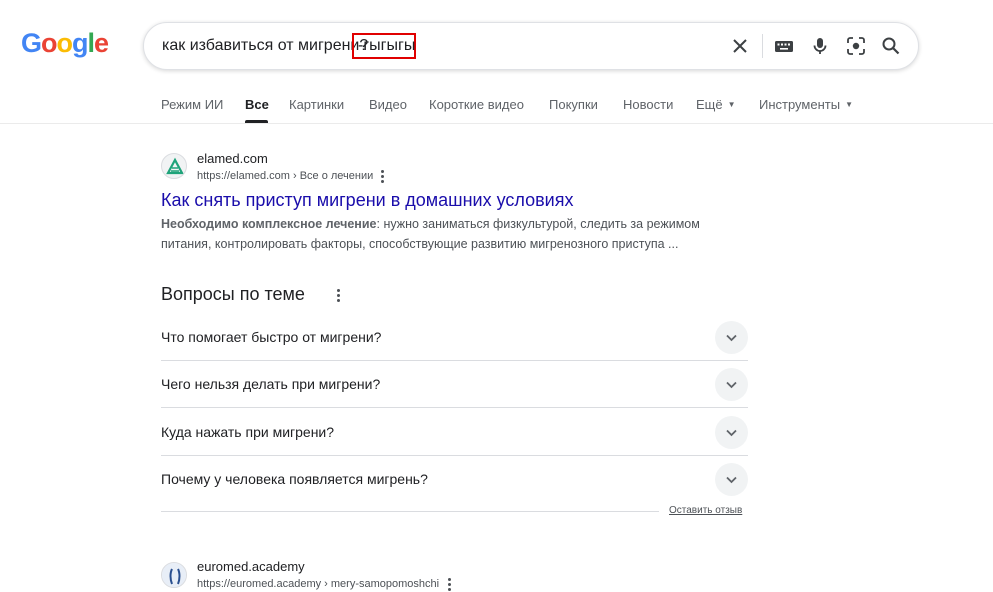 The image size is (993, 592). What do you see at coordinates (388, 104) in the screenshot?
I see `tab-video: Видео` at bounding box center [388, 104].